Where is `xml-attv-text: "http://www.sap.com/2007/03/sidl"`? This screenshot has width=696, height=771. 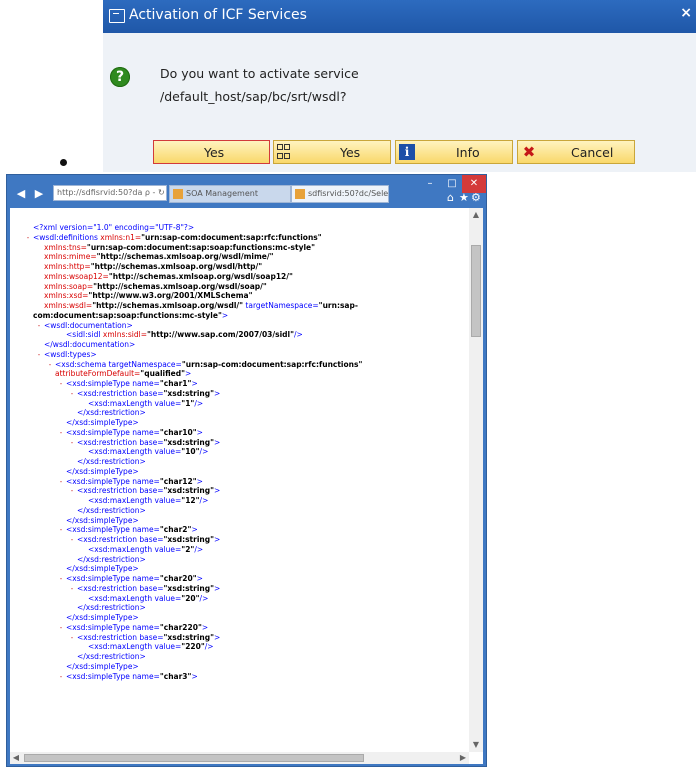
xml-attv-text: "http://www.sap.com/2007/03/sidl" is located at coordinates (221, 335).